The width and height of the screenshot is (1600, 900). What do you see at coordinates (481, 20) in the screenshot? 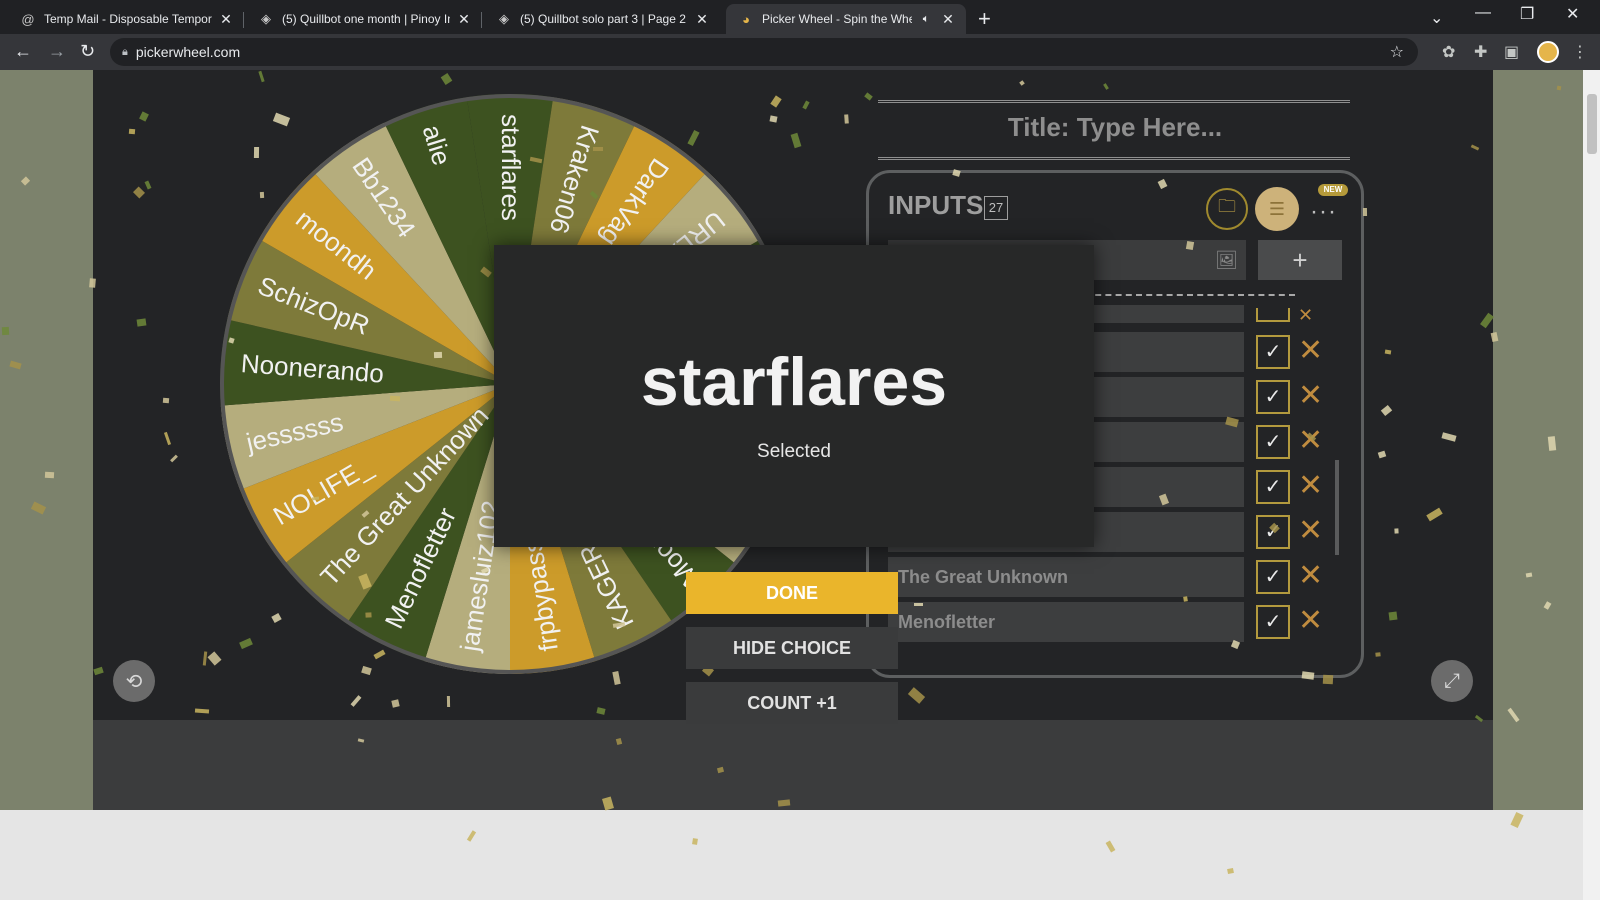
I see `tab-divider` at bounding box center [481, 20].